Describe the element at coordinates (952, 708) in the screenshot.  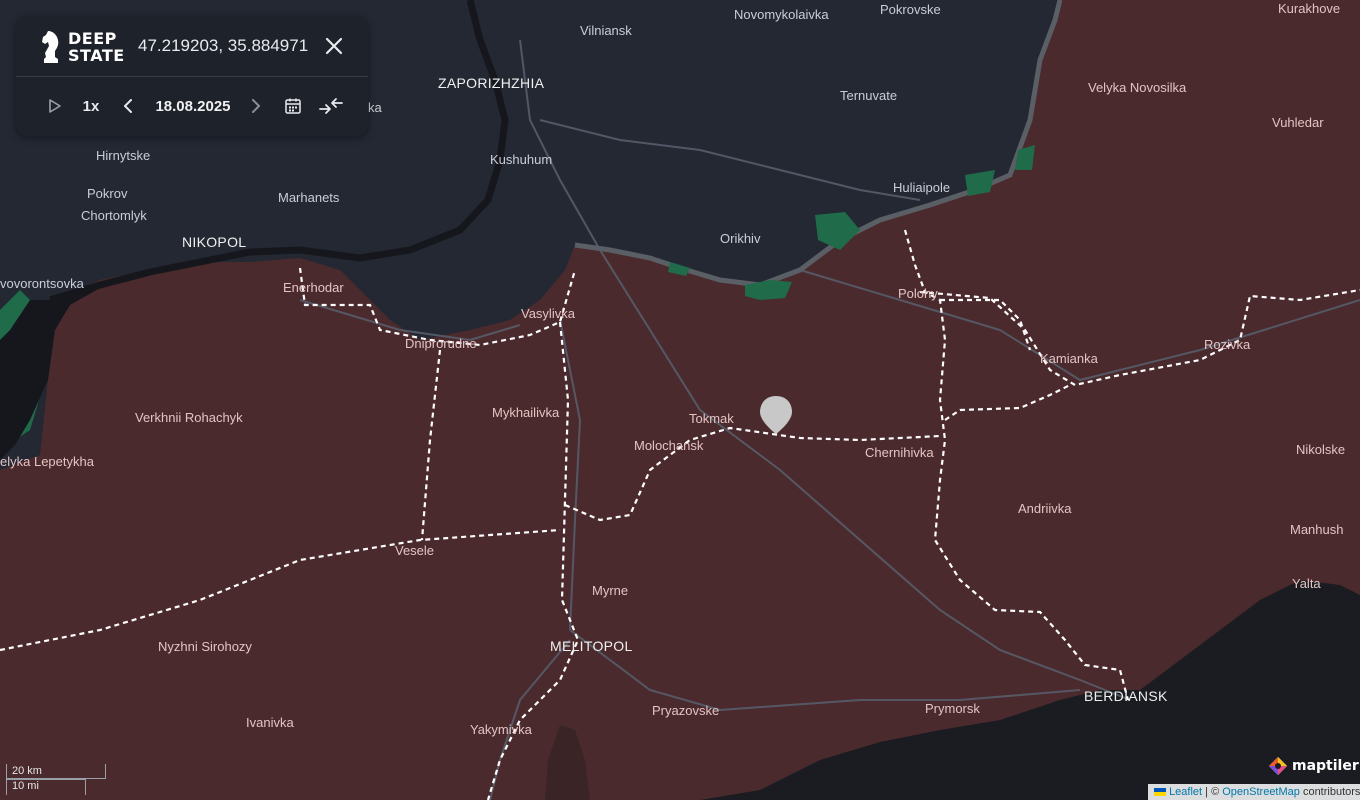
I see `label-prymorsk: Prymorsk` at that location.